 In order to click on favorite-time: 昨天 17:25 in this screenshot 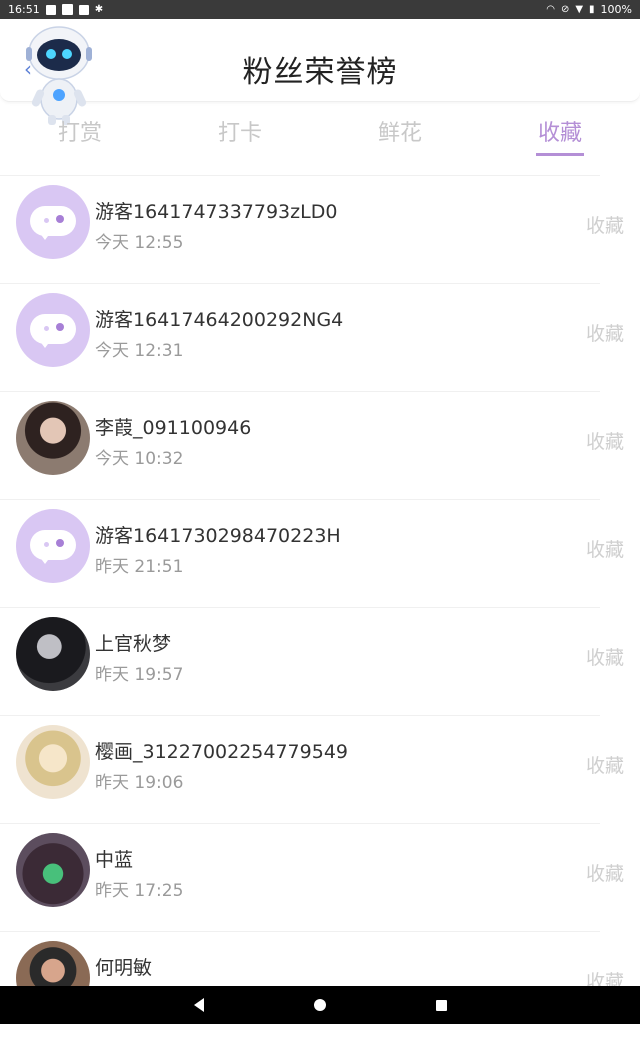, I will do `click(139, 891)`.